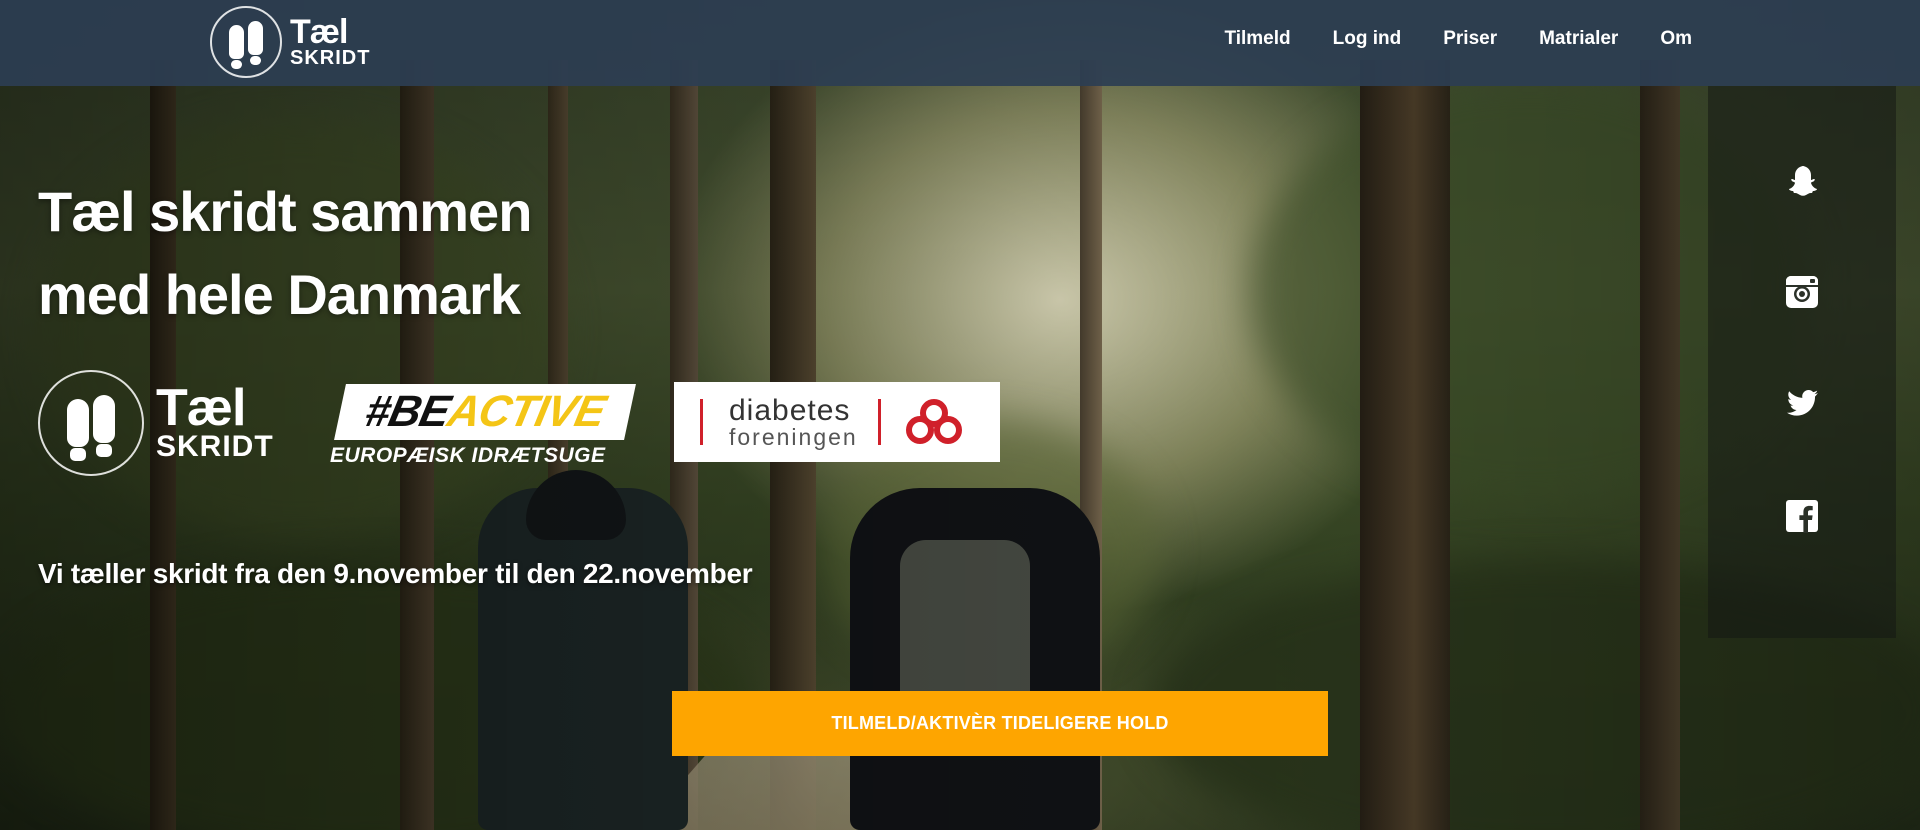 The width and height of the screenshot is (1920, 830). Describe the element at coordinates (407, 411) in the screenshot. I see `beactive-hash: #BE` at that location.